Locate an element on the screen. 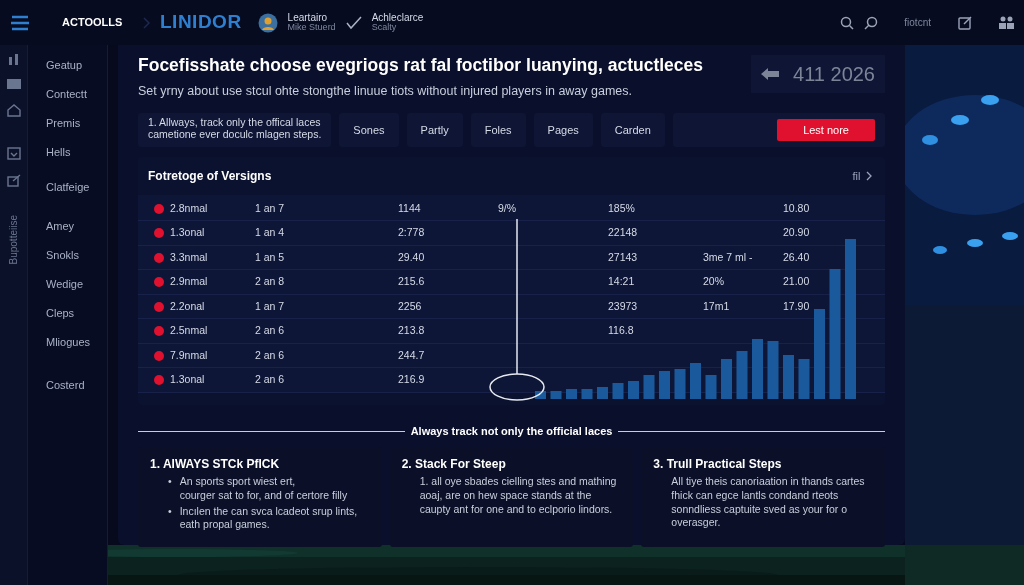 The width and height of the screenshot is (1024, 585). step-title: 3. Trull Practical Steps is located at coordinates (718, 465).